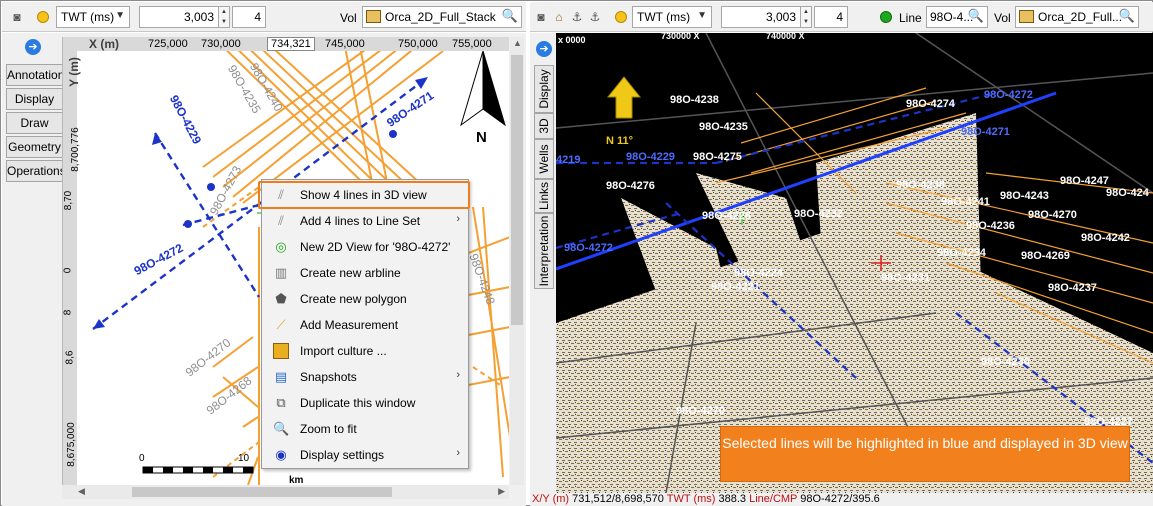 The image size is (1153, 506). I want to click on menu-item-add-measurement: ⟋ Add Measurement, so click(365, 325).